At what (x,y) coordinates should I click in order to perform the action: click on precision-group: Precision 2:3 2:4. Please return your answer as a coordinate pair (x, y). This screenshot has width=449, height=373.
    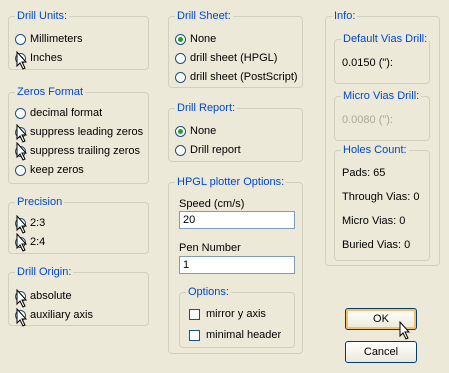
    Looking at the image, I should click on (78, 225).